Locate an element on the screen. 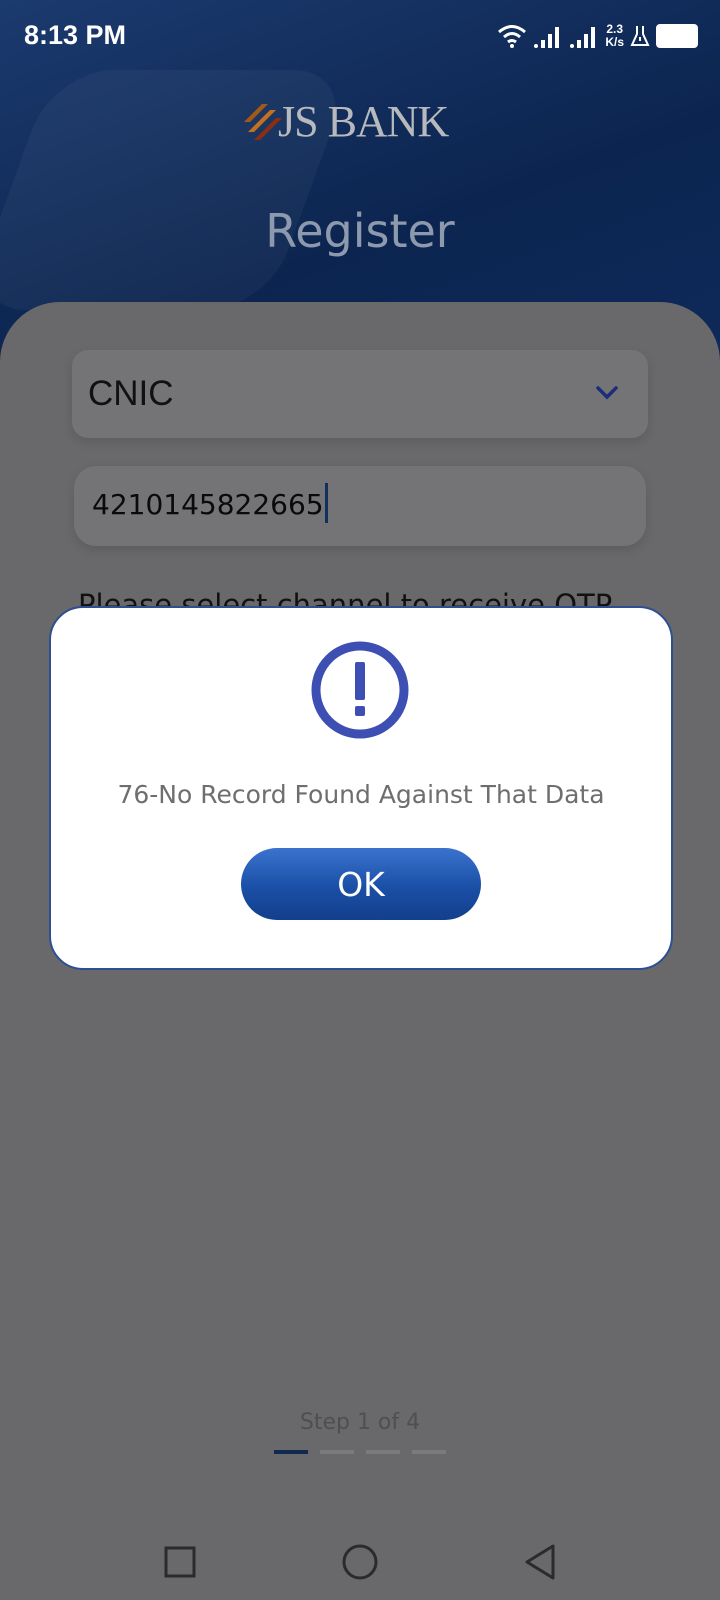  chevron-down-icon is located at coordinates (607, 393).